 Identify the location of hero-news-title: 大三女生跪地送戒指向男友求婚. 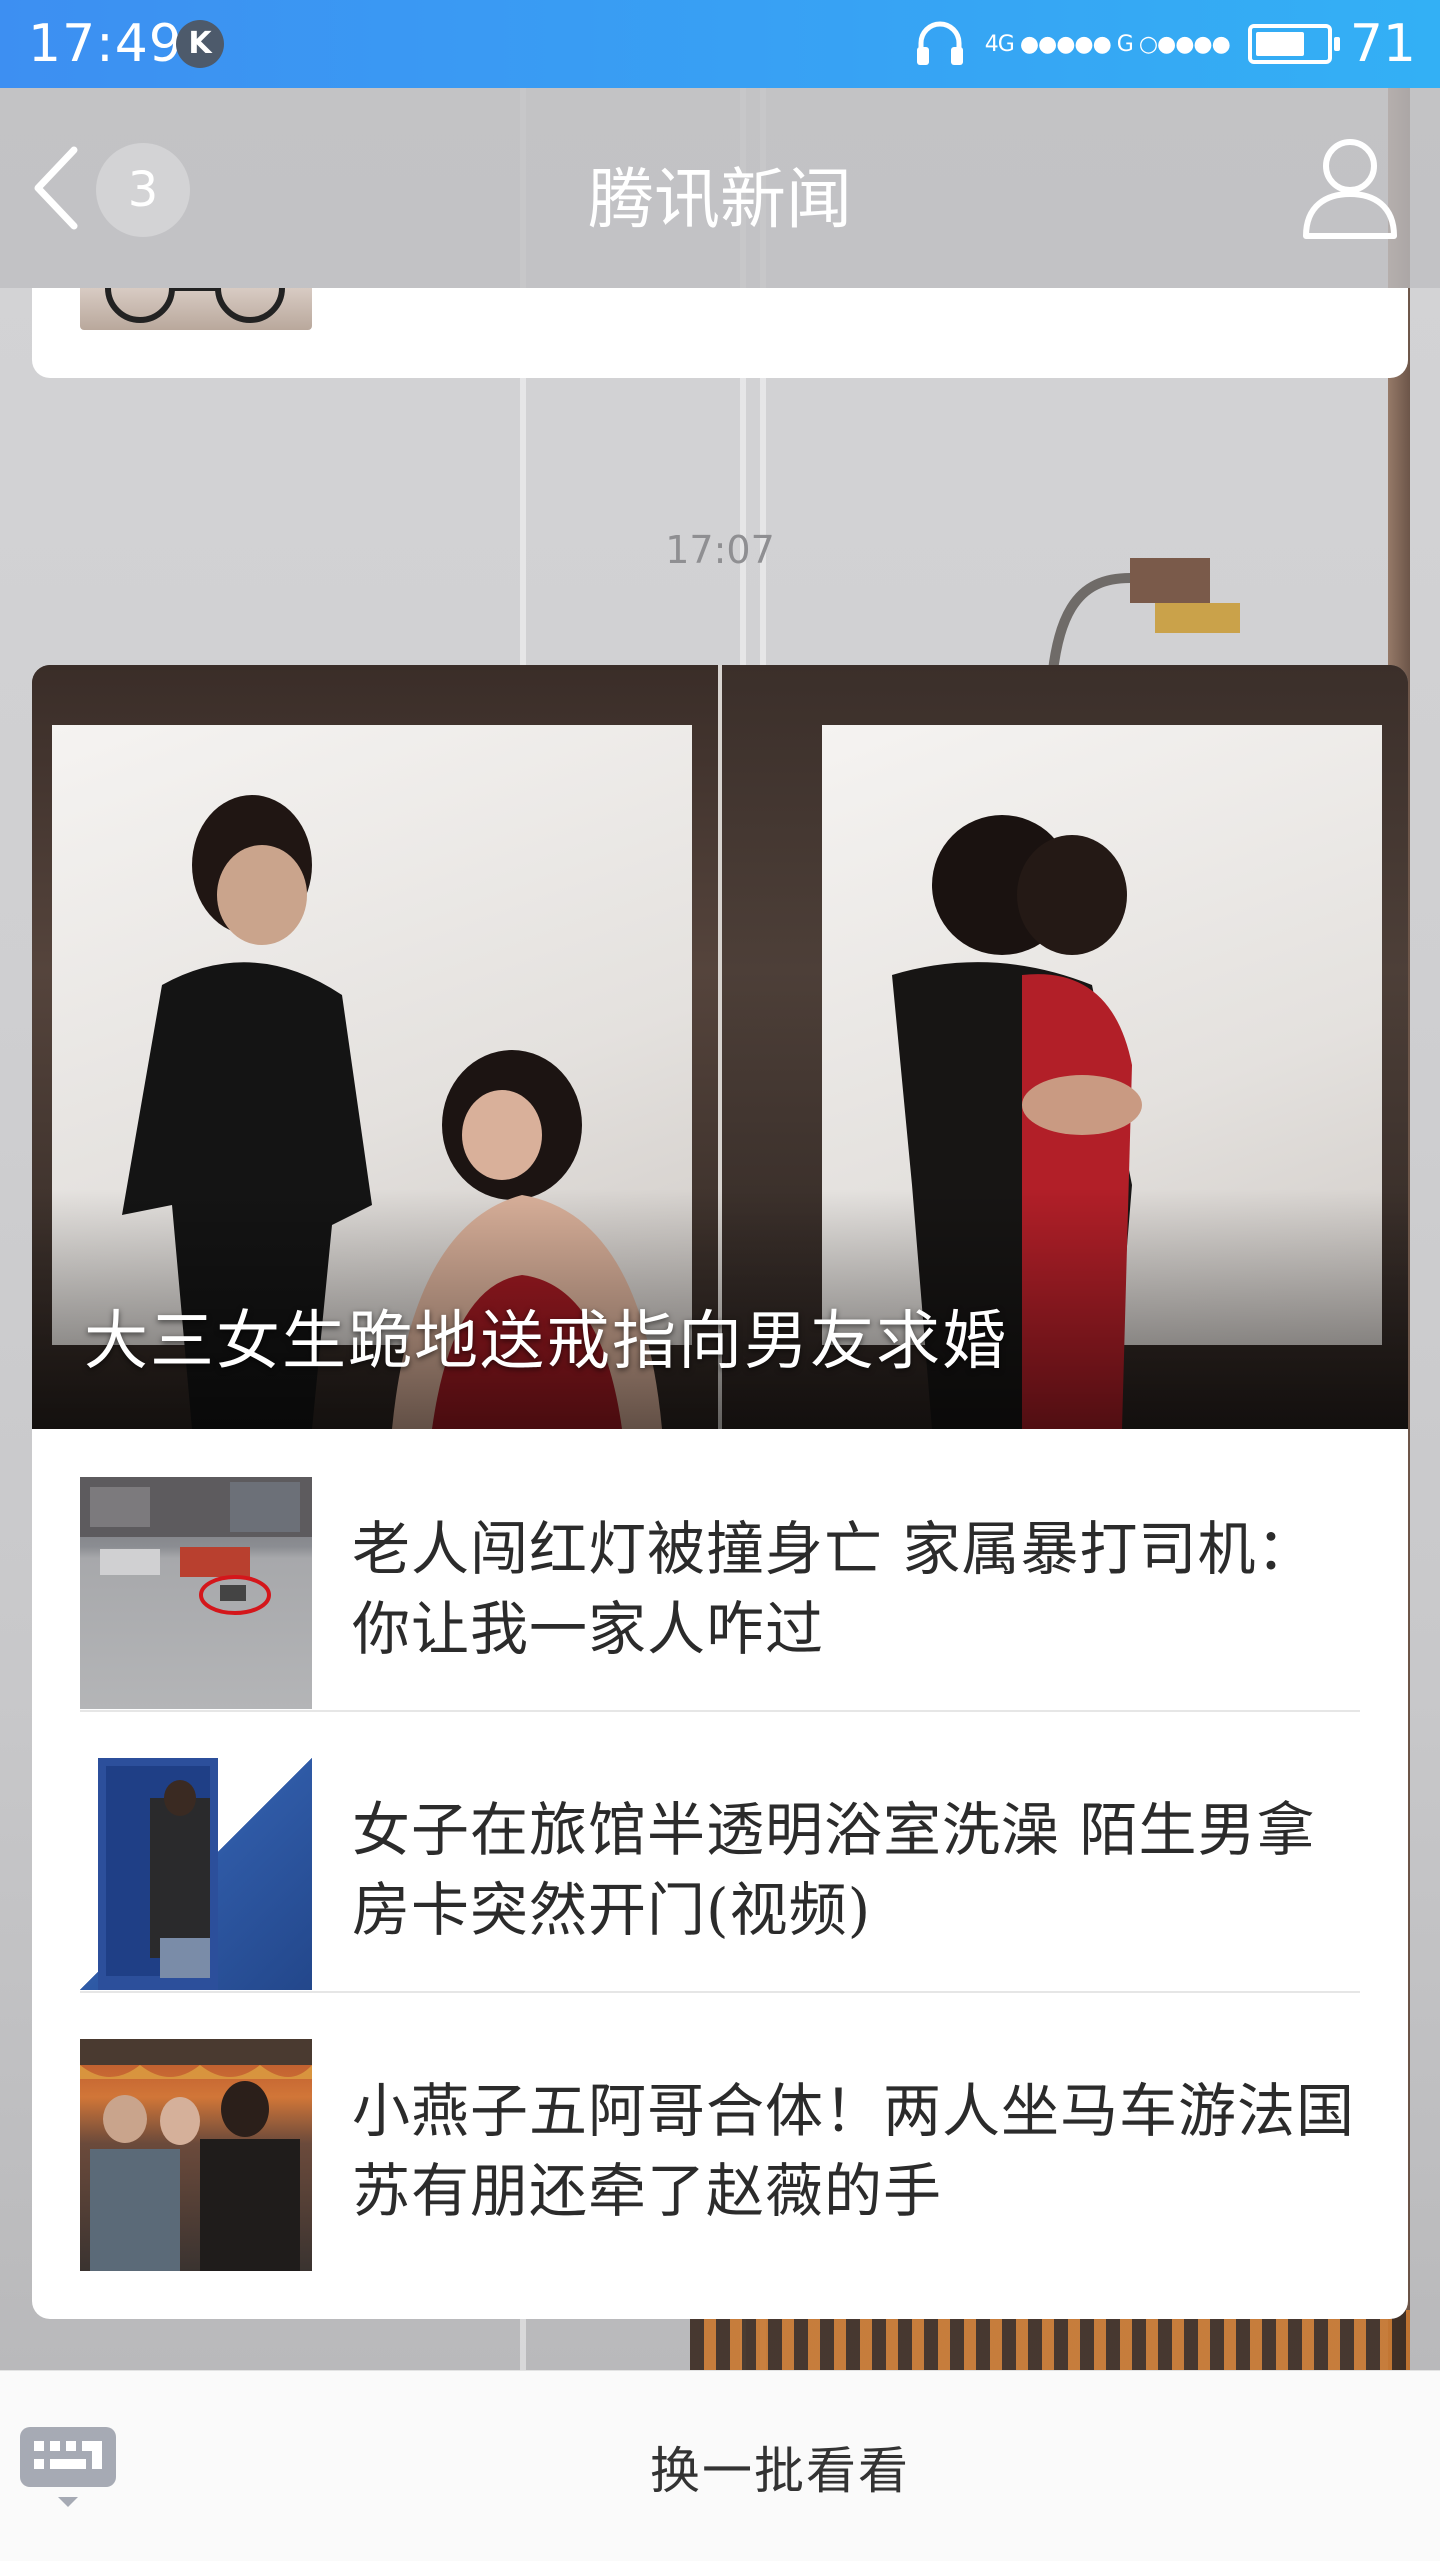
(546, 1342).